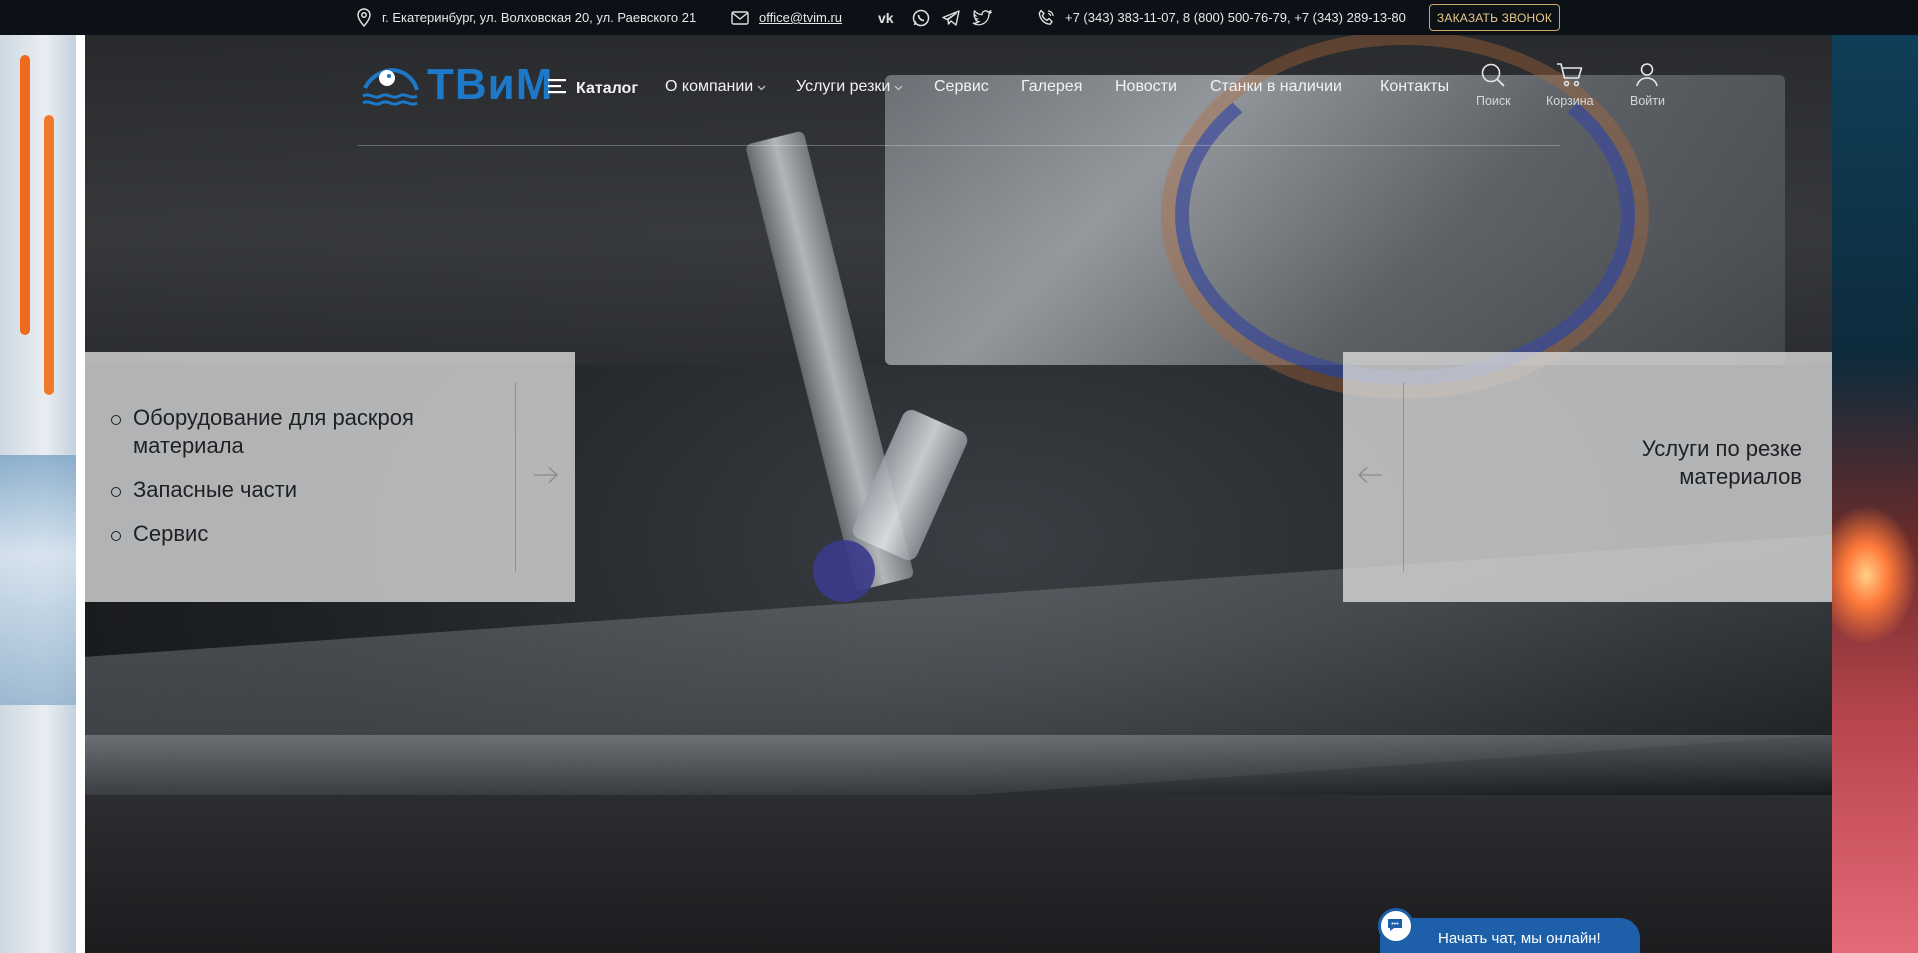  What do you see at coordinates (1570, 76) in the screenshot?
I see `cart-icon` at bounding box center [1570, 76].